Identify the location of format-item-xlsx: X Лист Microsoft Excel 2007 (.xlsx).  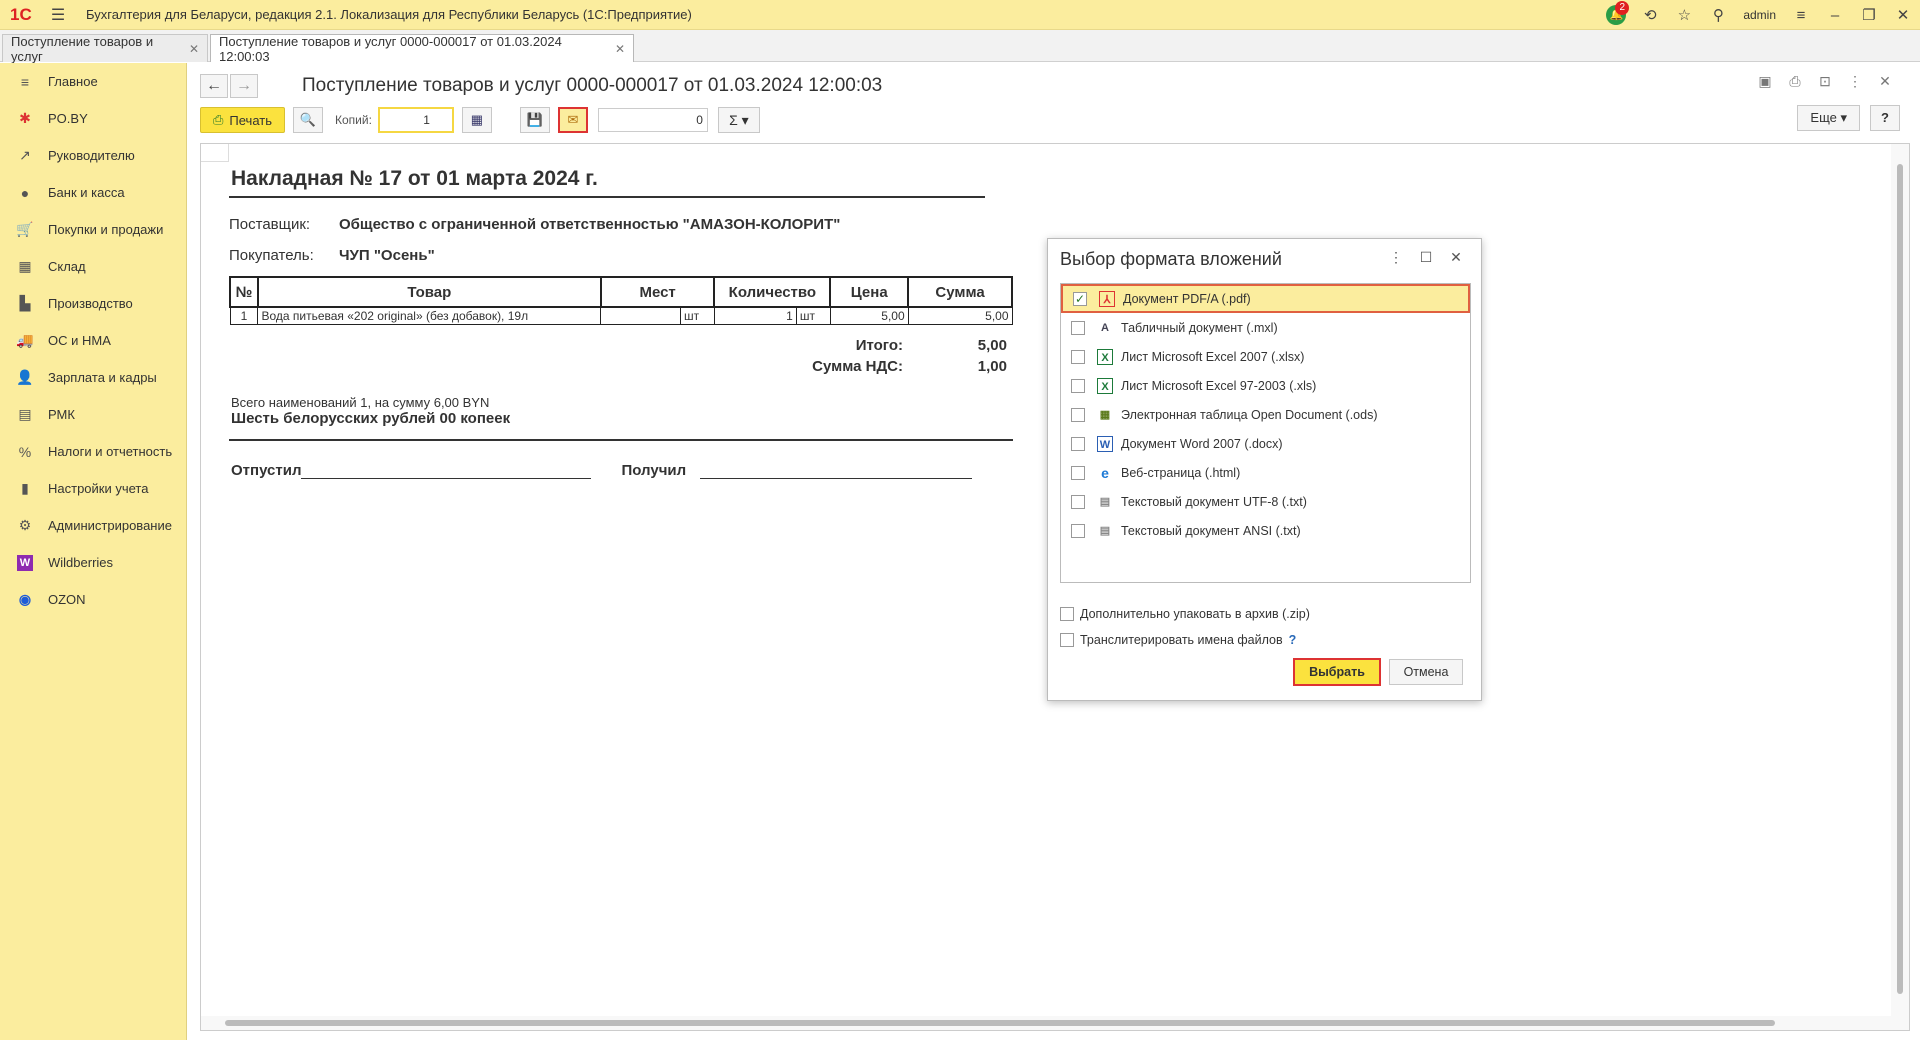
(1265, 356).